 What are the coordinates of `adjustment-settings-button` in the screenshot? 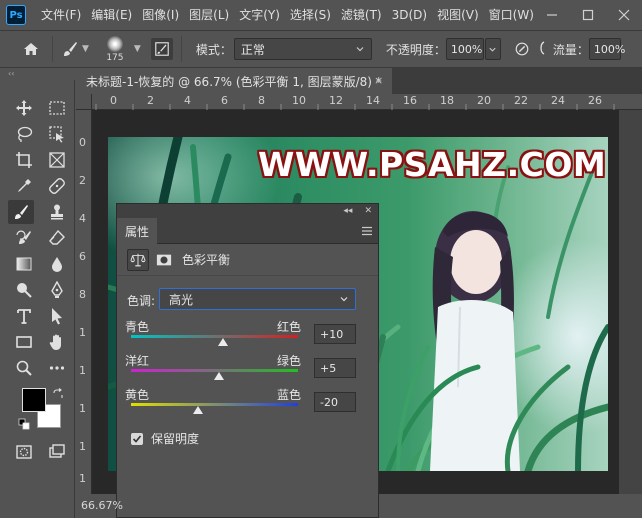 It's located at (138, 259).